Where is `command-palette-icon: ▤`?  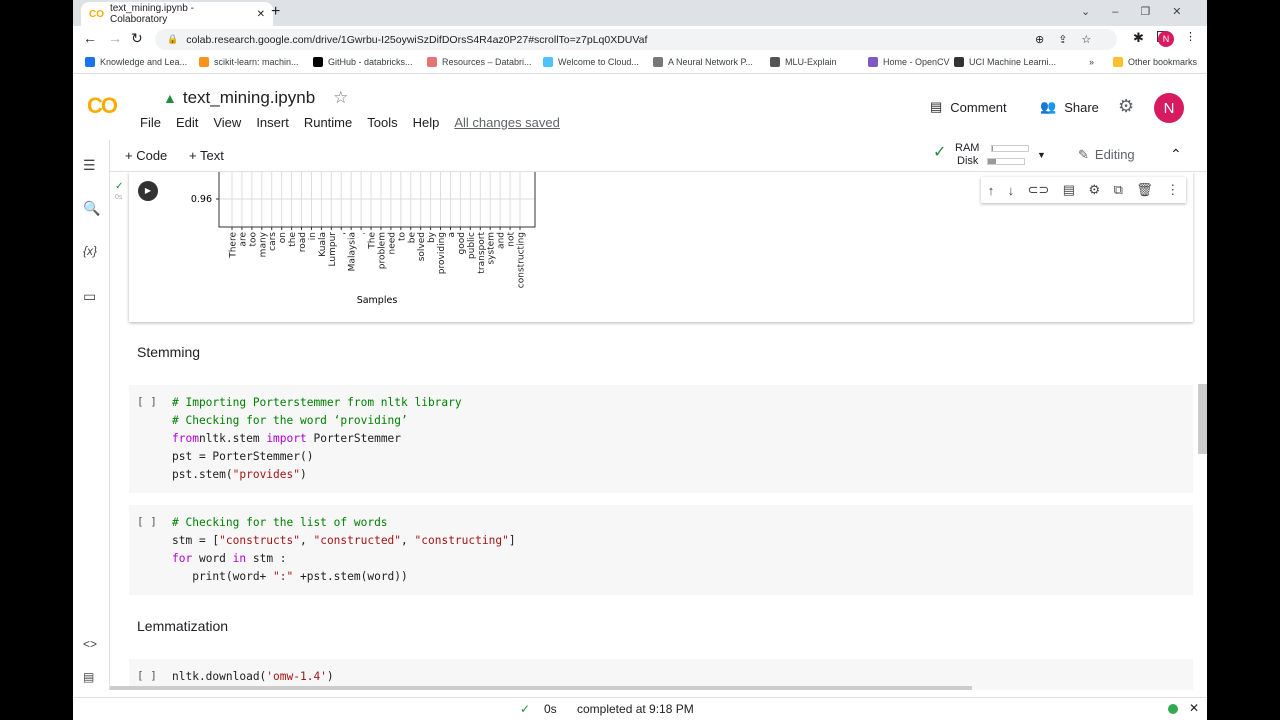 command-palette-icon: ▤ is located at coordinates (88, 677).